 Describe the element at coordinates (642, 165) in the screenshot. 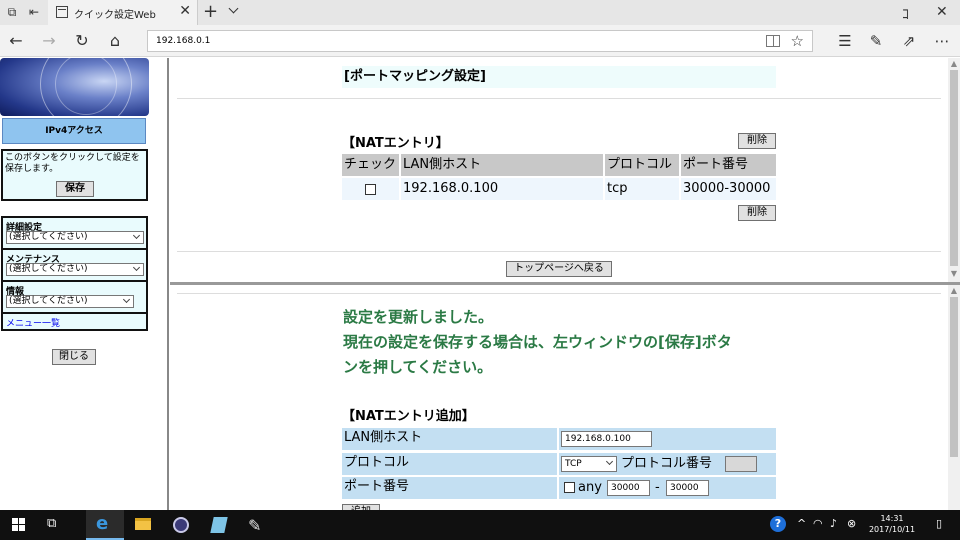

I see `col-header-protocol: プロトコル` at that location.